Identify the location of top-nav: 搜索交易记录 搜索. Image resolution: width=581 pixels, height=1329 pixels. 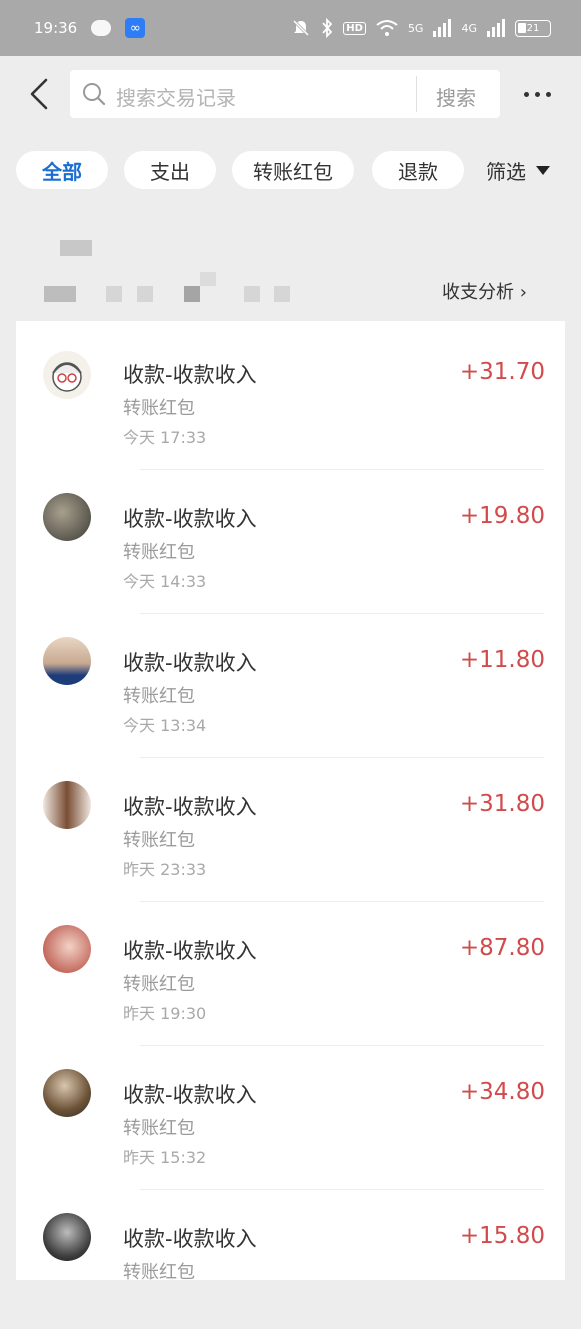
(290, 94).